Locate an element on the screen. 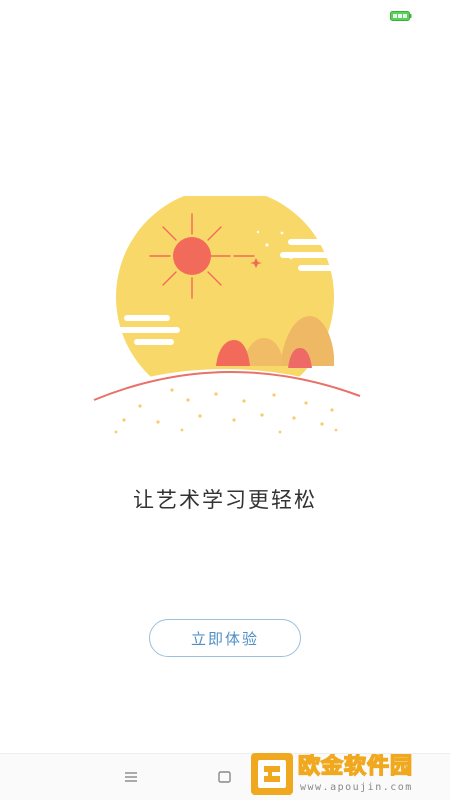  navigation-bar: 欧金软件园 www.apoujin.com is located at coordinates (225, 776).